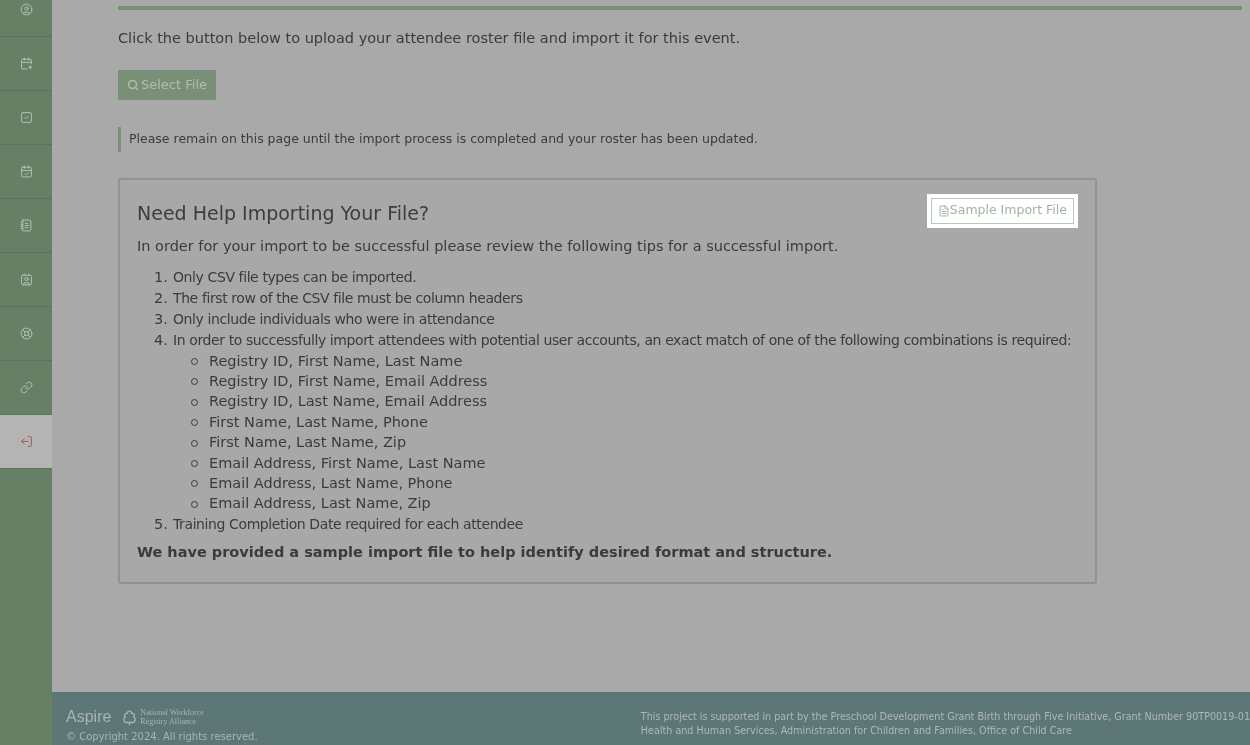 Image resolution: width=1250 pixels, height=745 pixels. What do you see at coordinates (26, 171) in the screenshot?
I see `calendar-check-icon` at bounding box center [26, 171].